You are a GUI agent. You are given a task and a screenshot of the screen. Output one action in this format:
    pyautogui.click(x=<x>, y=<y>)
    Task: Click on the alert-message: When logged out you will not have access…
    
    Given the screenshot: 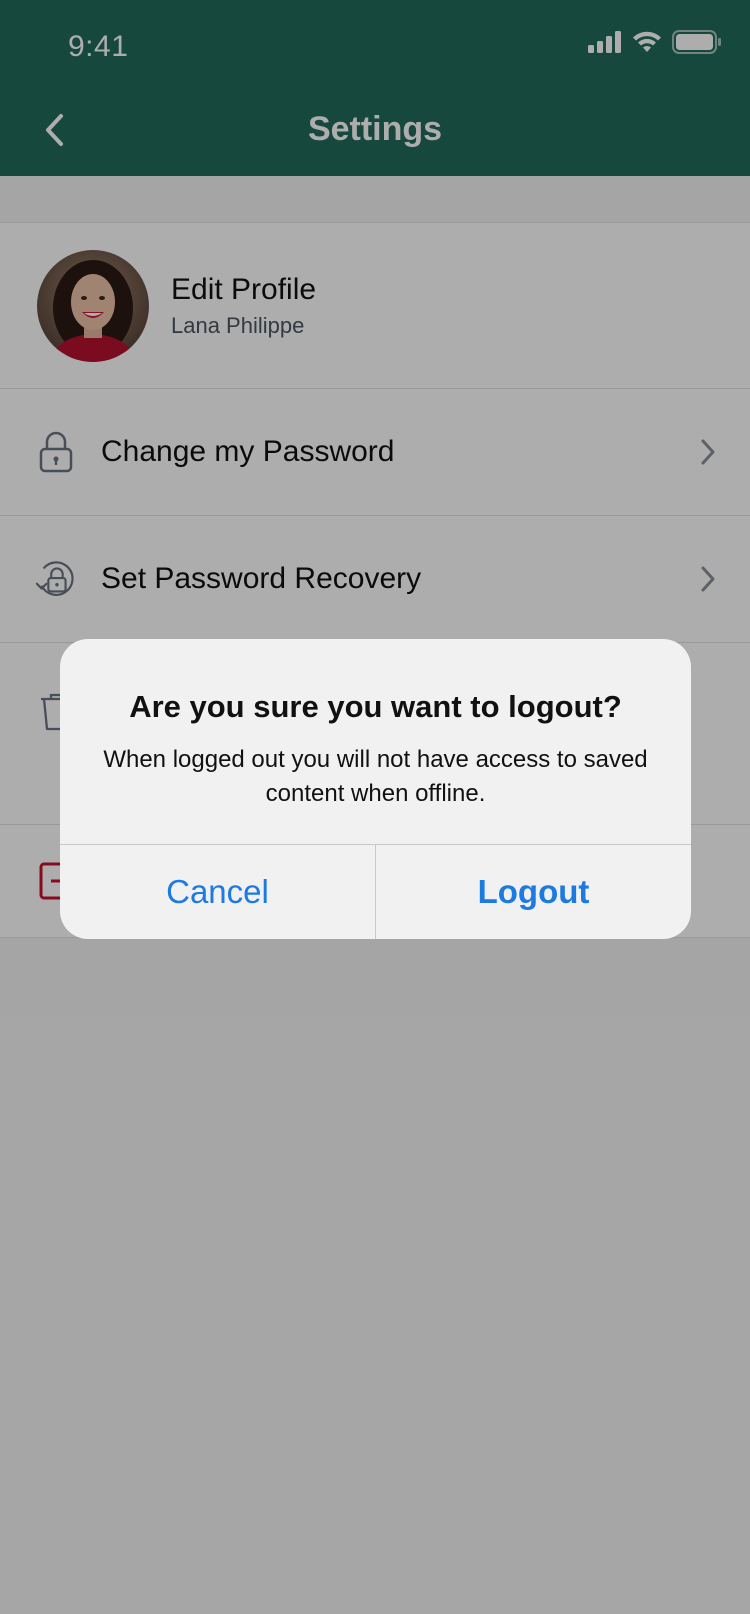 What is the action you would take?
    pyautogui.click(x=375, y=776)
    